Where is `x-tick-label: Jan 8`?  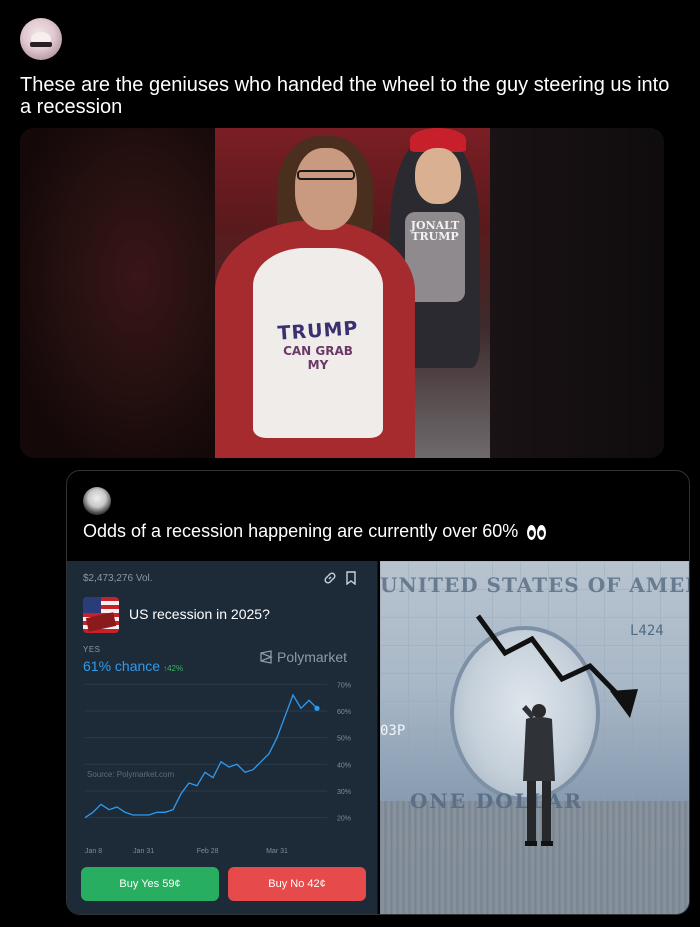
x-tick-label: Jan 8 is located at coordinates (93, 851).